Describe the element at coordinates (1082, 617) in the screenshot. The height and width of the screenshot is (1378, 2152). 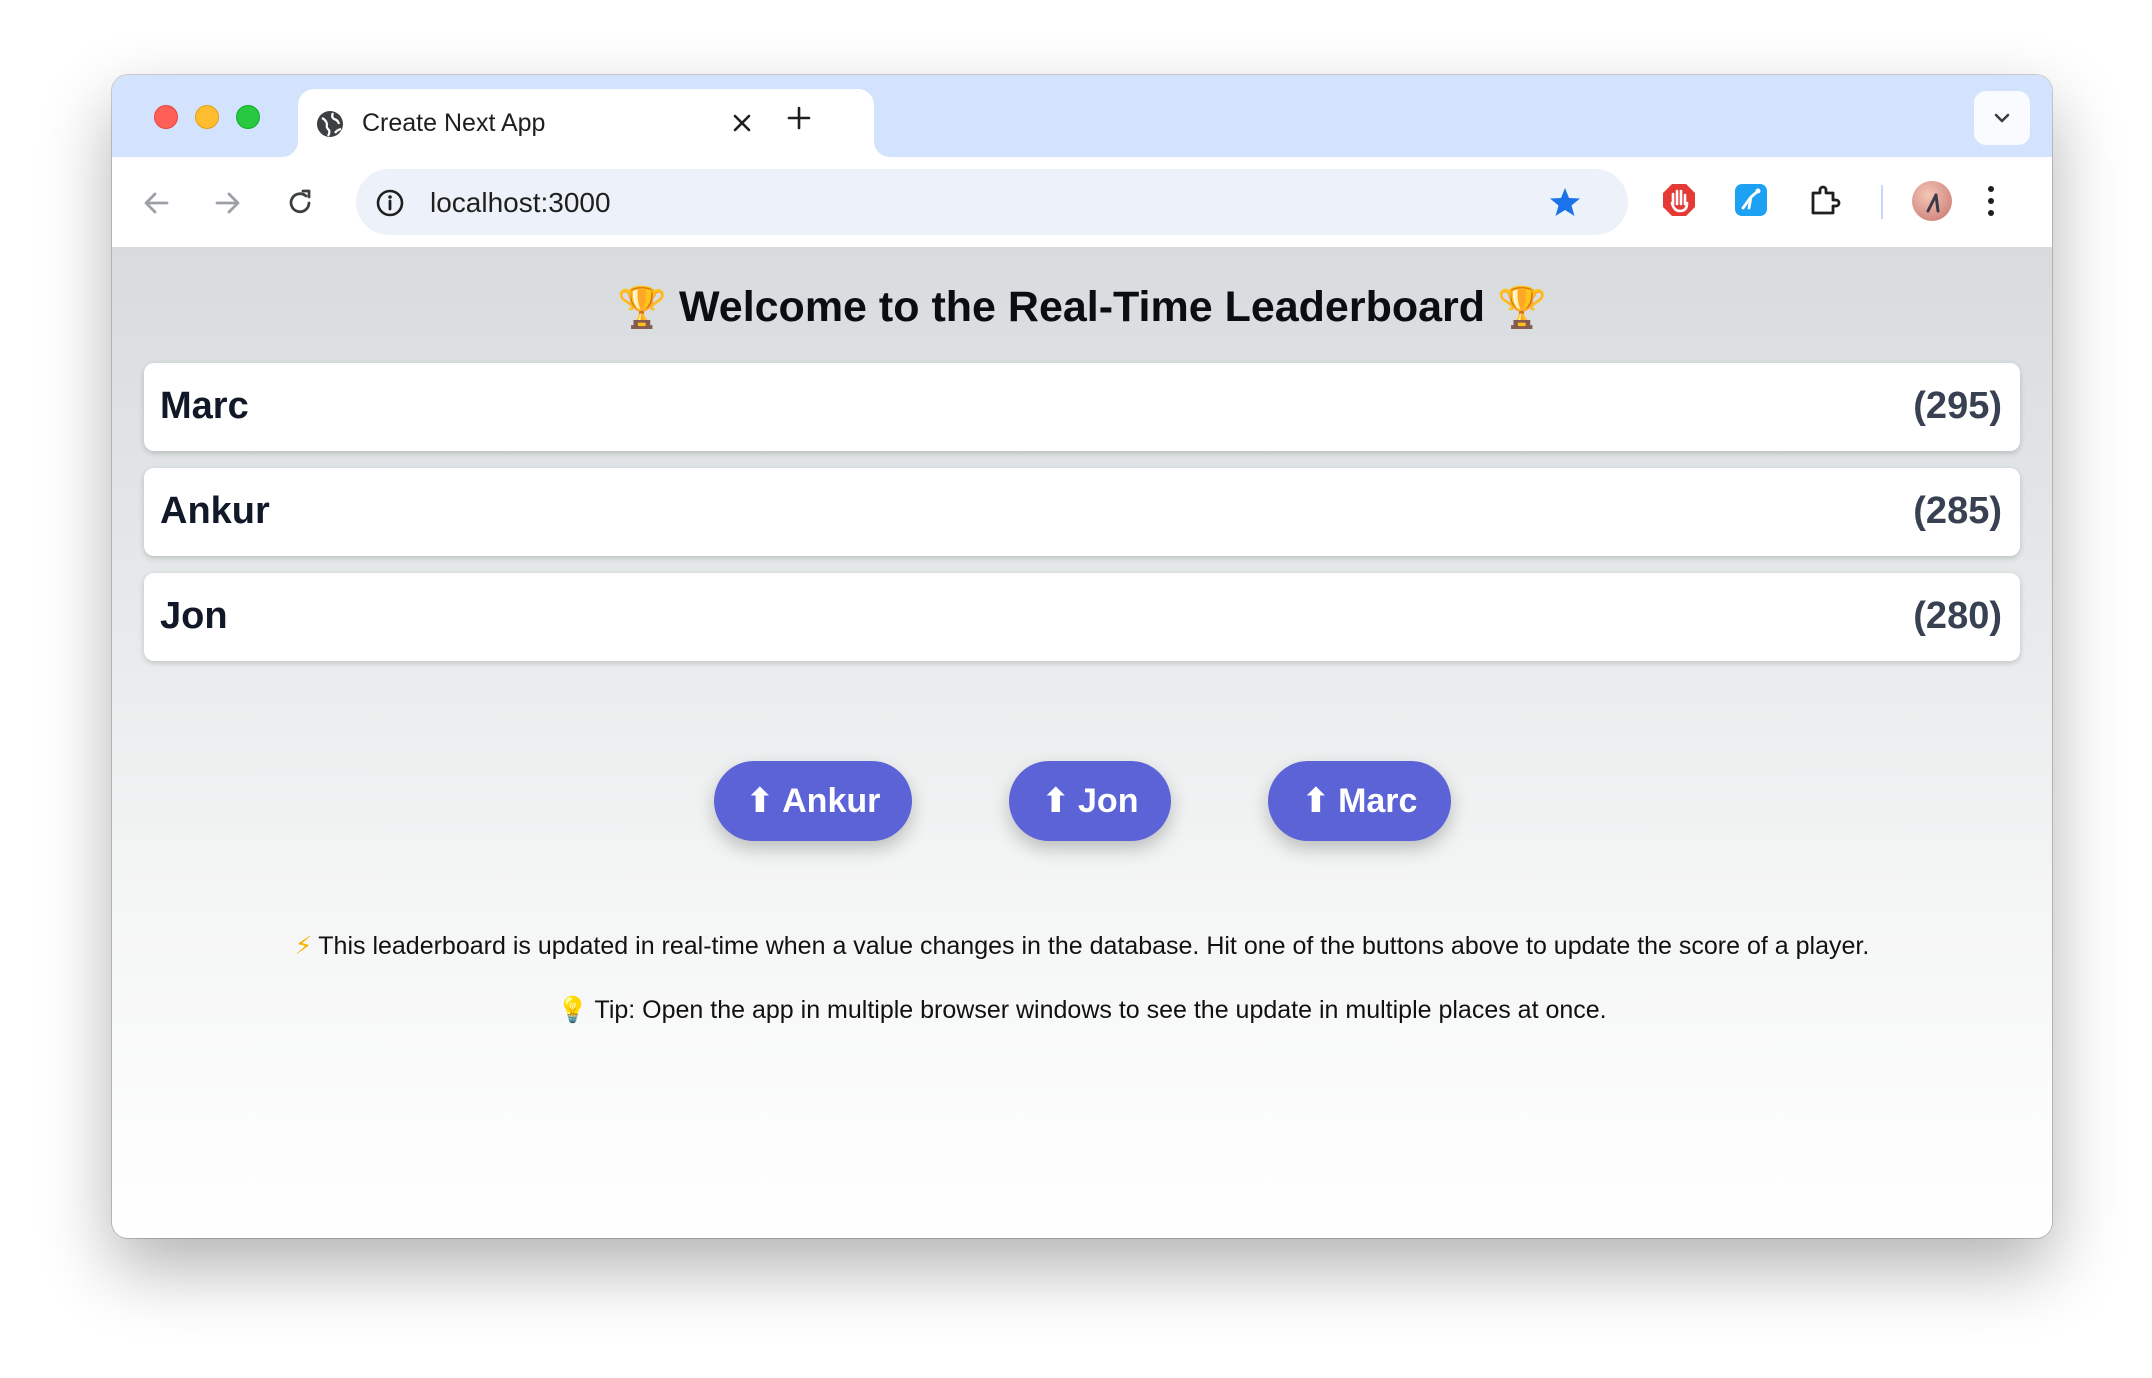
I see `leaderboard-row: Jon (280)` at that location.